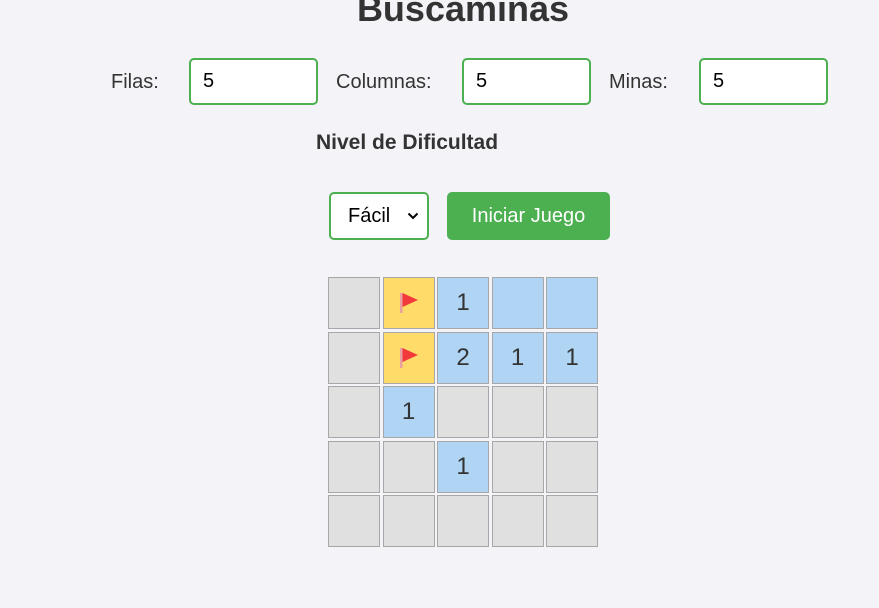 The image size is (879, 608). What do you see at coordinates (528, 216) in the screenshot?
I see `start-game-button: Iniciar Juego` at bounding box center [528, 216].